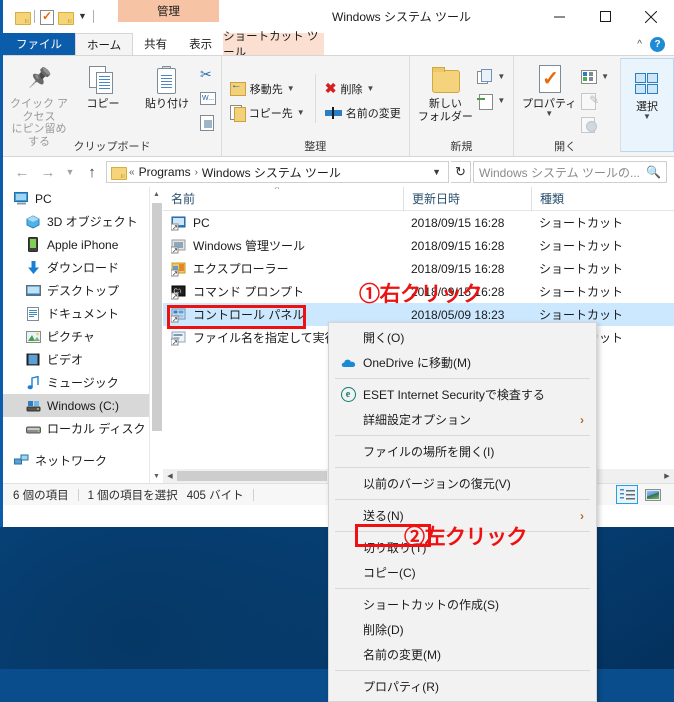  Describe the element at coordinates (208, 74) in the screenshot. I see `cut-button: ✂` at that location.